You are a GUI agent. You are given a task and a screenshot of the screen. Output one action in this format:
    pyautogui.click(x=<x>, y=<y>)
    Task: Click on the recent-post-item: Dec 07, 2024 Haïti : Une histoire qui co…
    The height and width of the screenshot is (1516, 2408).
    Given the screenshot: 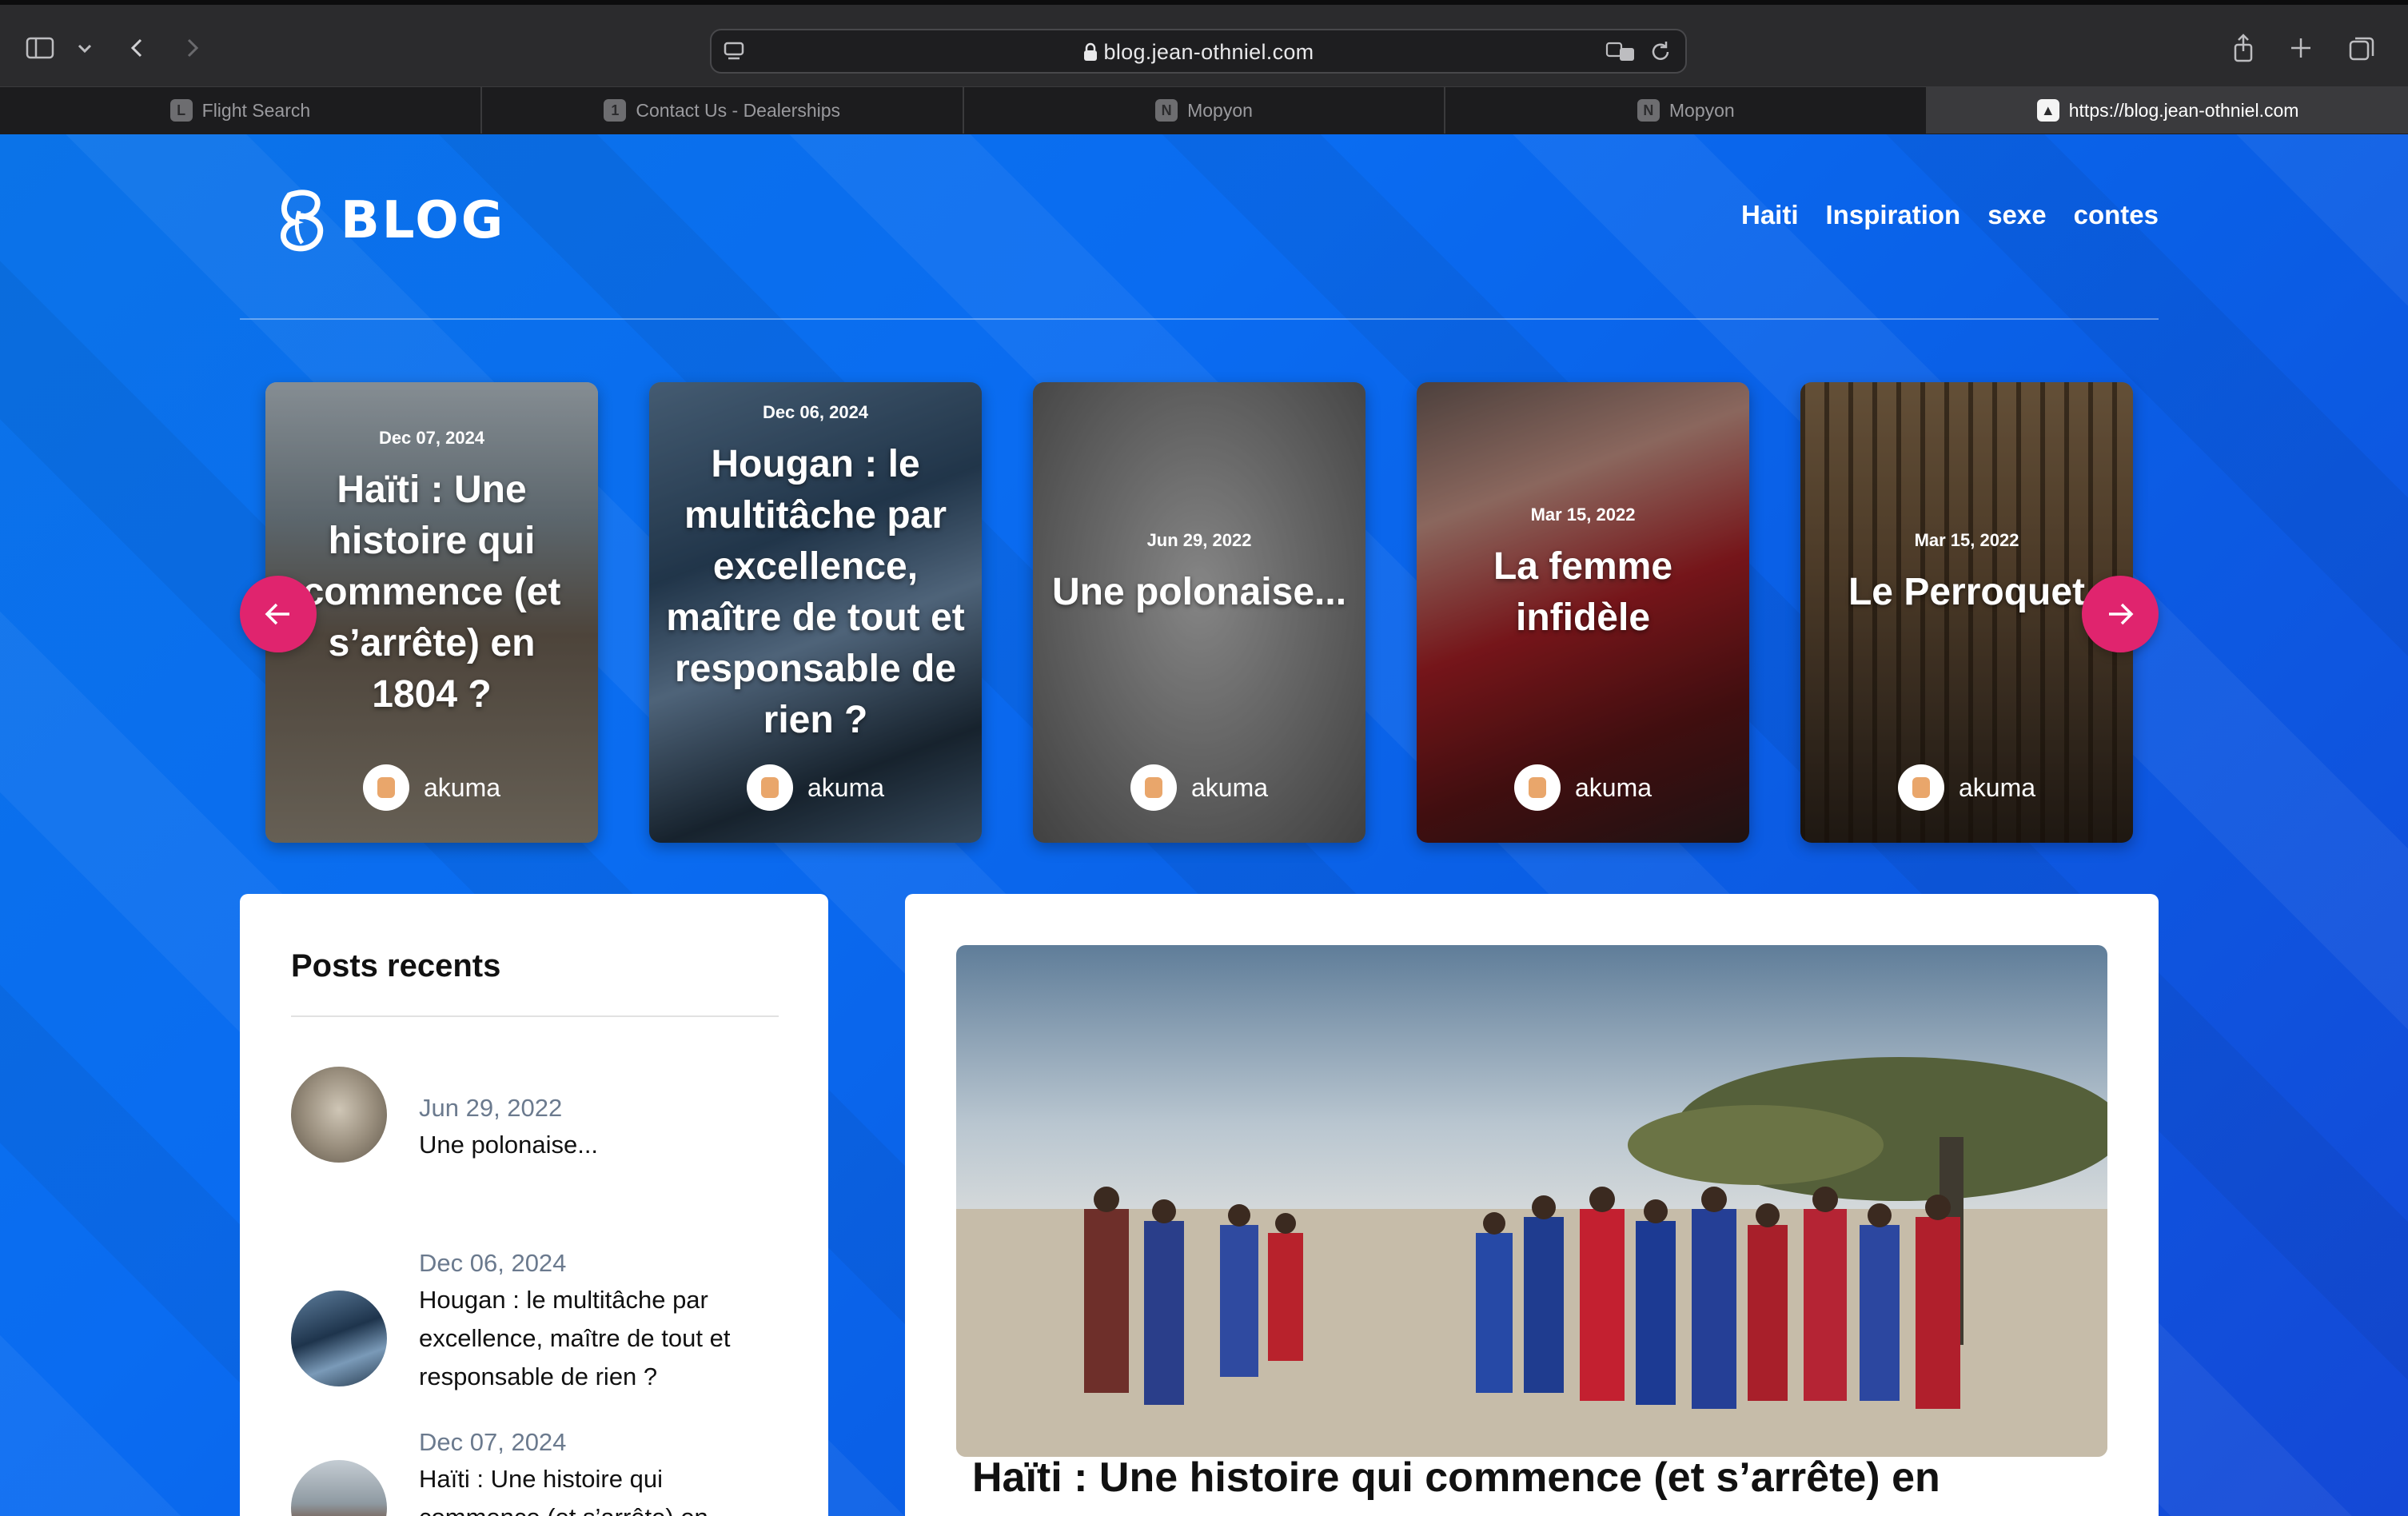 What is the action you would take?
    pyautogui.click(x=547, y=1472)
    